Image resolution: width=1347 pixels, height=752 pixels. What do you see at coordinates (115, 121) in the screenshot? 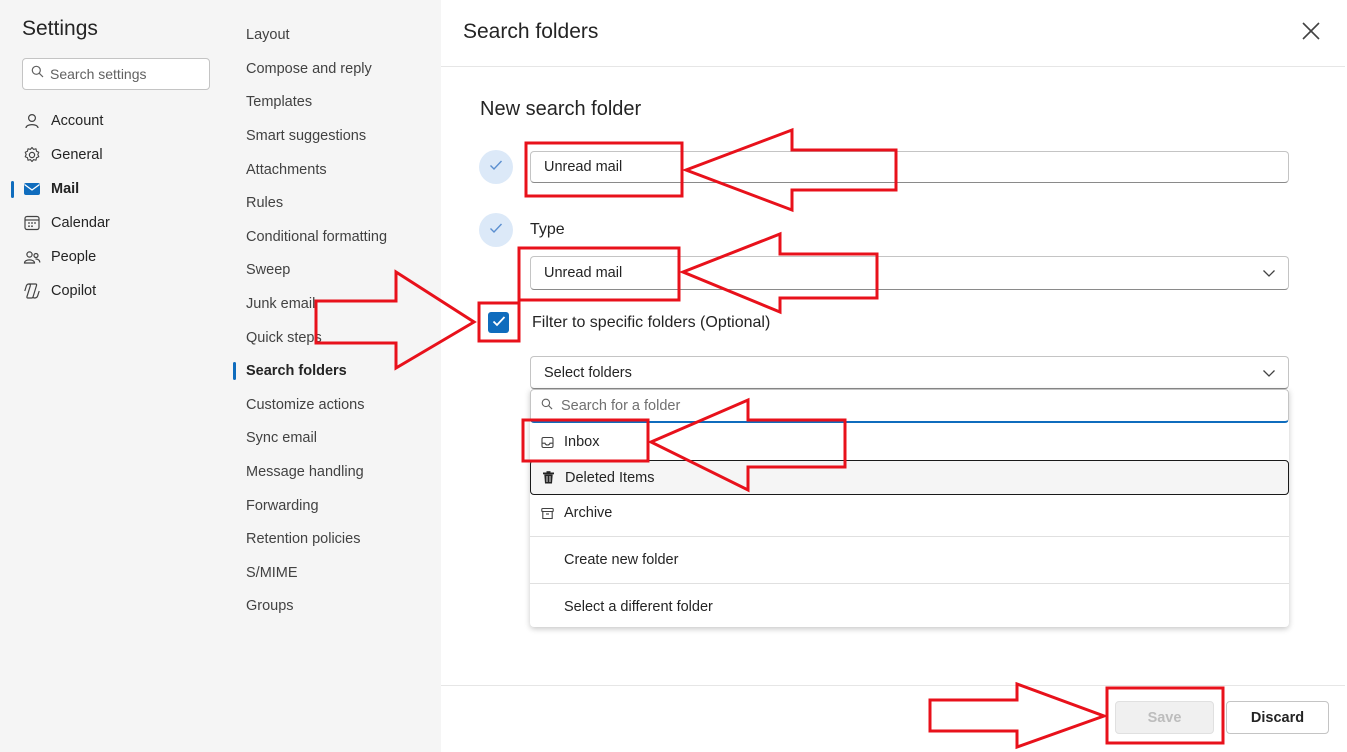
I see `nav-item-account: Account` at bounding box center [115, 121].